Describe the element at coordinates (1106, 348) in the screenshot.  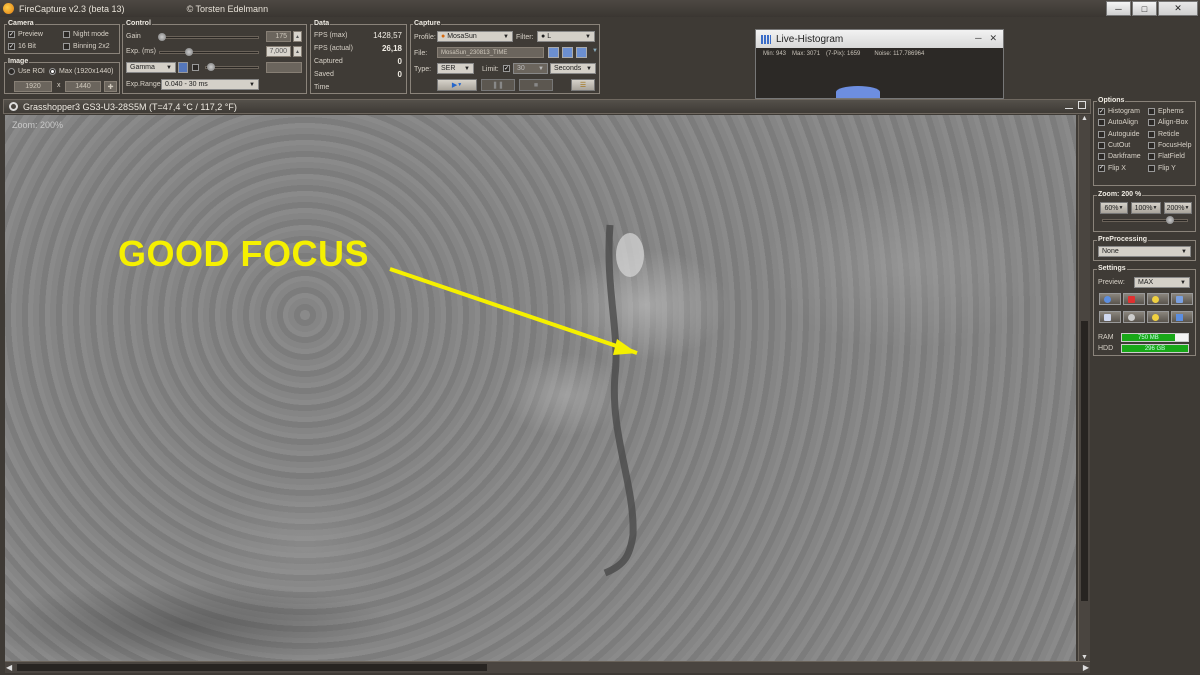
I see `hdd-label: HDD` at that location.